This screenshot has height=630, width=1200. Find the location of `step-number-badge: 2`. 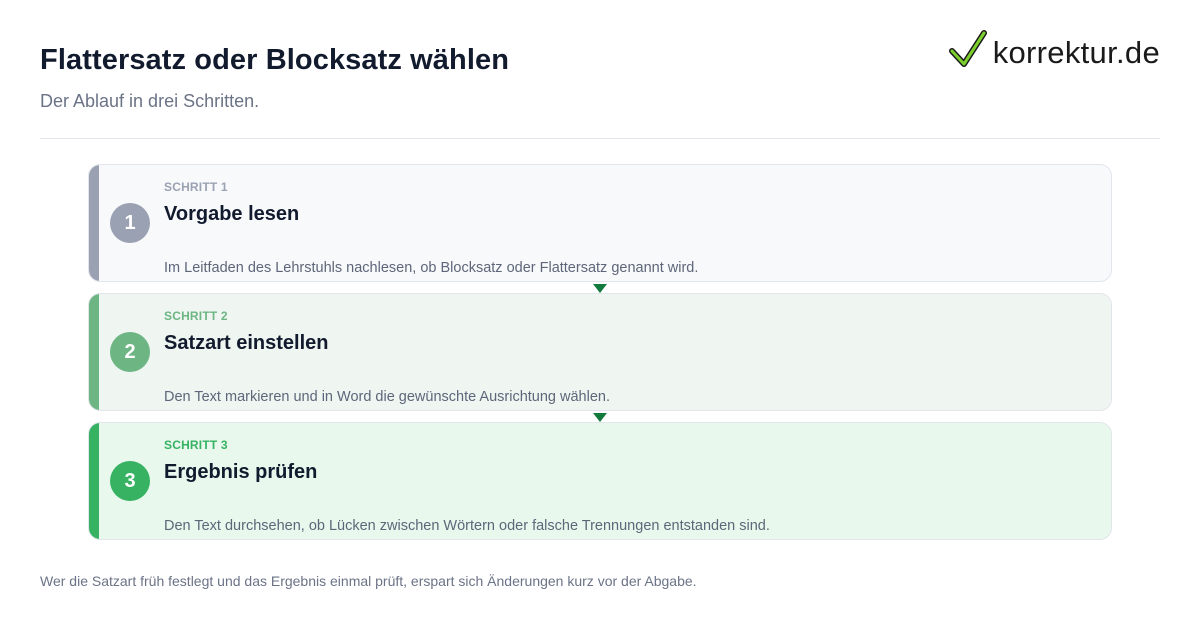

step-number-badge: 2 is located at coordinates (130, 352).